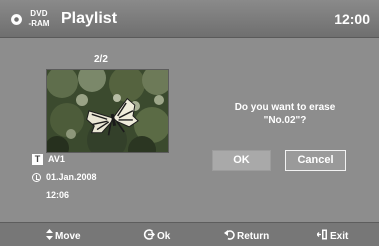  I want to click on footer-return: Return, so click(246, 236).